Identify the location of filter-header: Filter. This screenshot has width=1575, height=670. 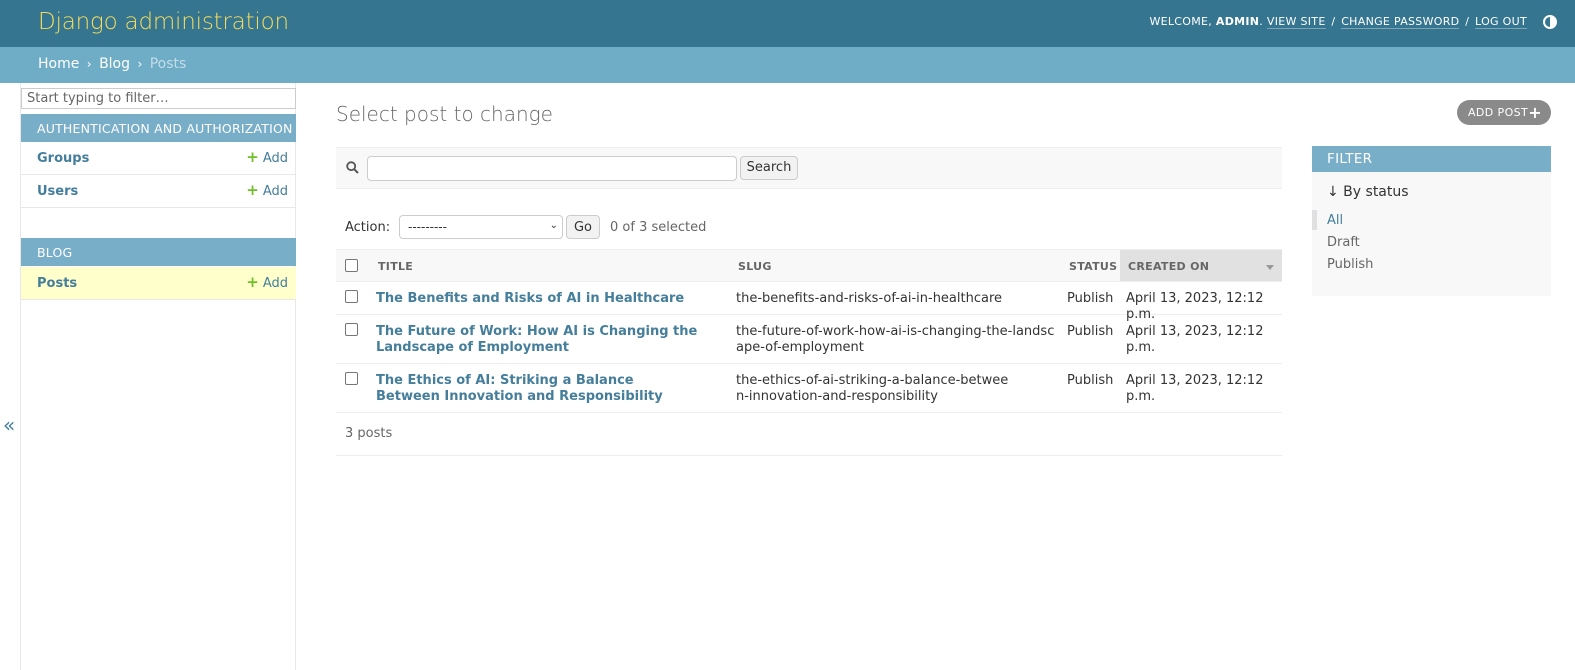
(1431, 159).